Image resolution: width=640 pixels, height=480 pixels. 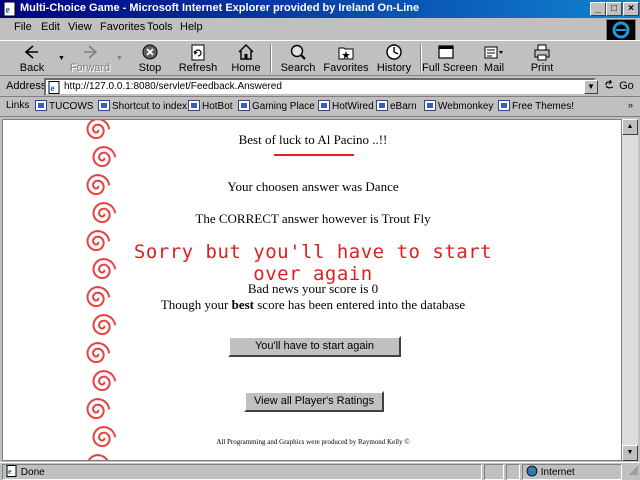 What do you see at coordinates (198, 68) in the screenshot?
I see `refresh-label: Refresh` at bounding box center [198, 68].